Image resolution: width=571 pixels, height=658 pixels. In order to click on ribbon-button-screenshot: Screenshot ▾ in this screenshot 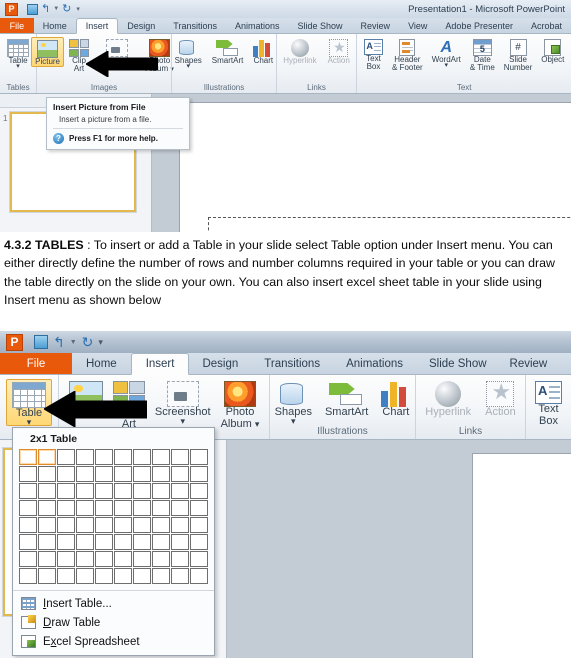, I will do `click(183, 402)`.